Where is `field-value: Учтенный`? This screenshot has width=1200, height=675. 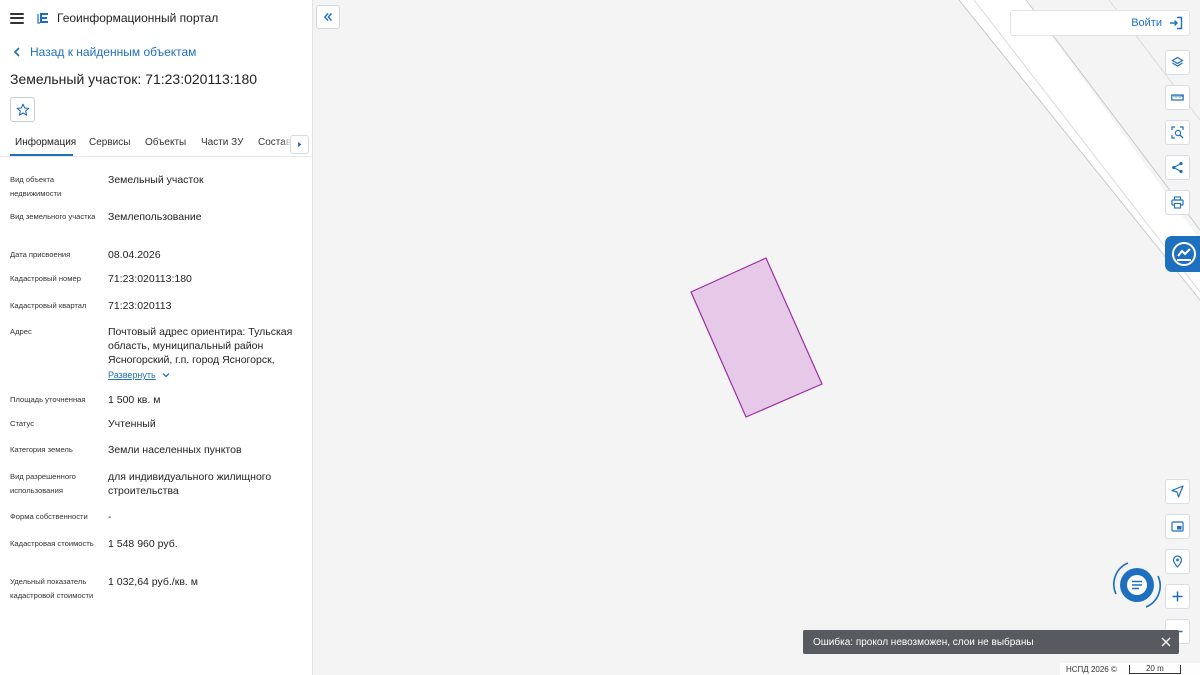 field-value: Учтенный is located at coordinates (132, 424).